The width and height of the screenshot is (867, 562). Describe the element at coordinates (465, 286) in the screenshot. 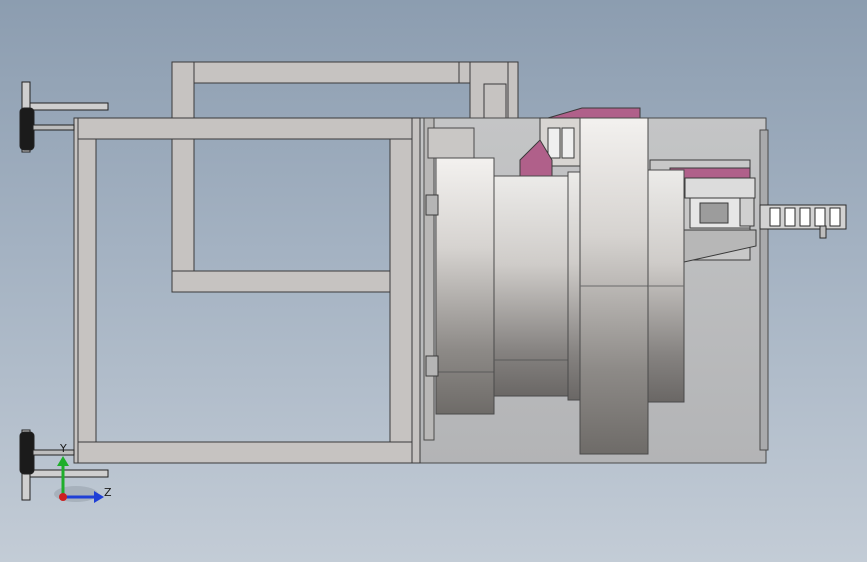

I see `drum-left` at that location.